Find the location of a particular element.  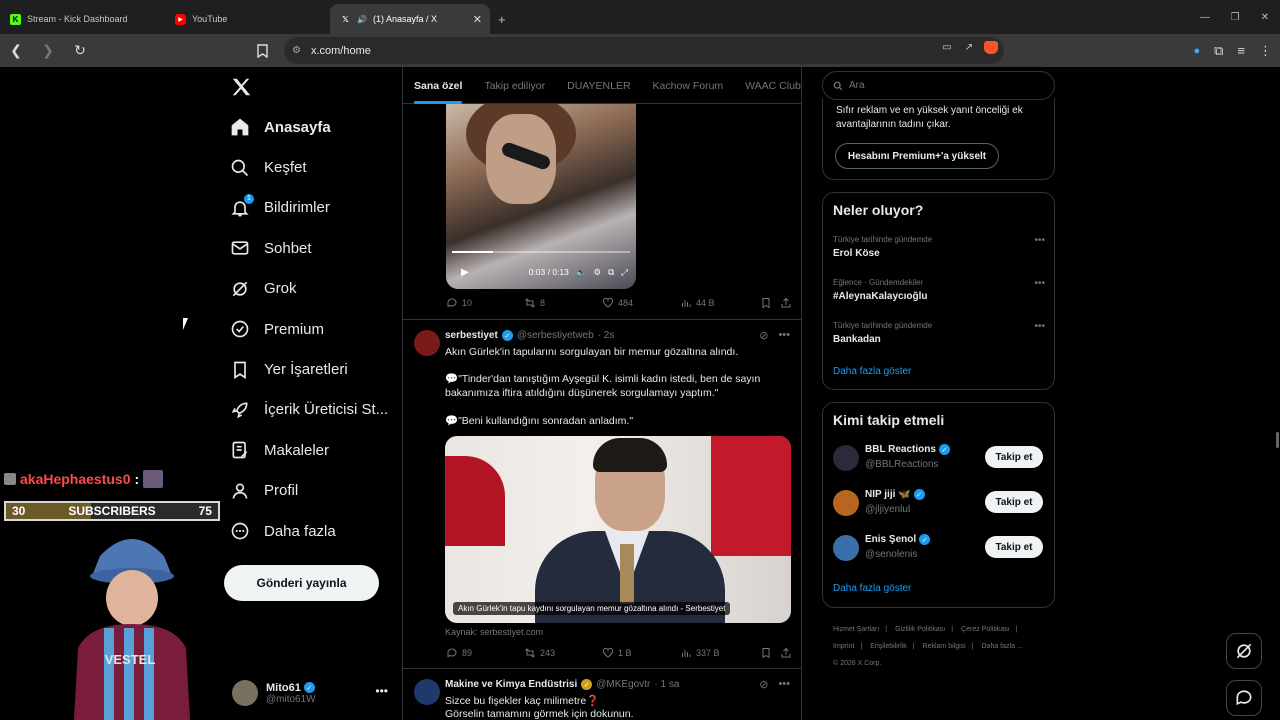

video-seek-bar is located at coordinates (541, 252).